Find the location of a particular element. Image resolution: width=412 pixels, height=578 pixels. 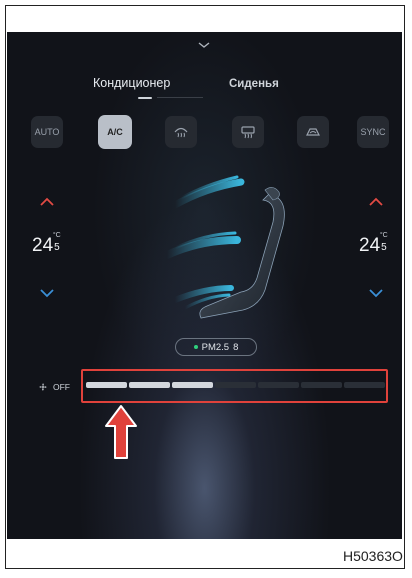

sync-button: SYNC is located at coordinates (373, 132).